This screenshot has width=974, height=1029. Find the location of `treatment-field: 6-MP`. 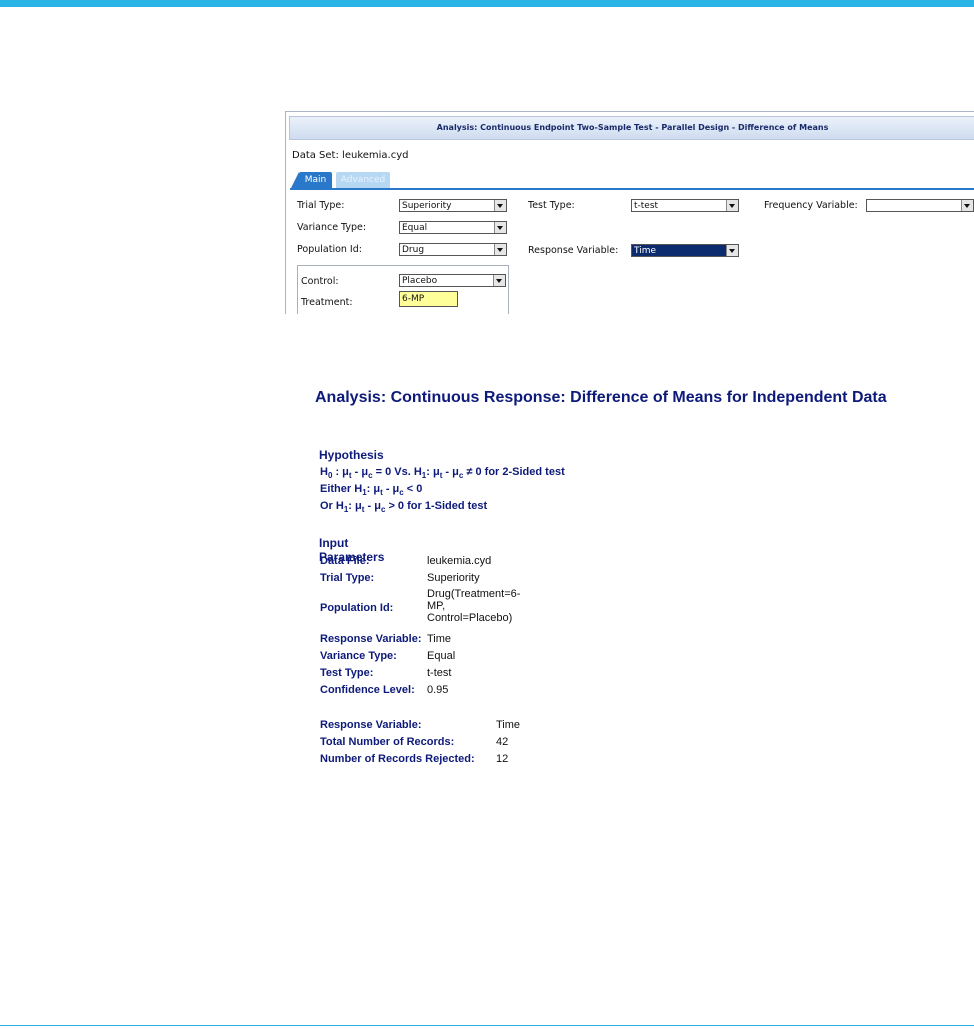

treatment-field: 6-MP is located at coordinates (428, 299).